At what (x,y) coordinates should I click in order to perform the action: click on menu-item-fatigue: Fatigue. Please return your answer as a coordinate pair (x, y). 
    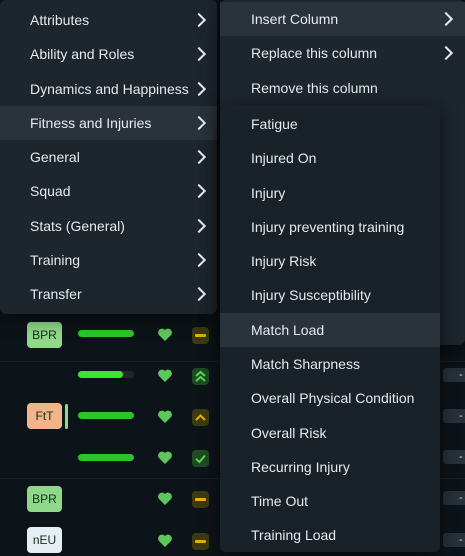
    Looking at the image, I should click on (330, 124).